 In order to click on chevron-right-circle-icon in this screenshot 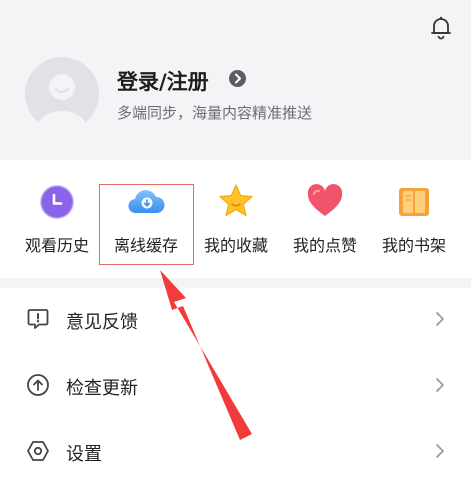, I will do `click(237, 78)`.